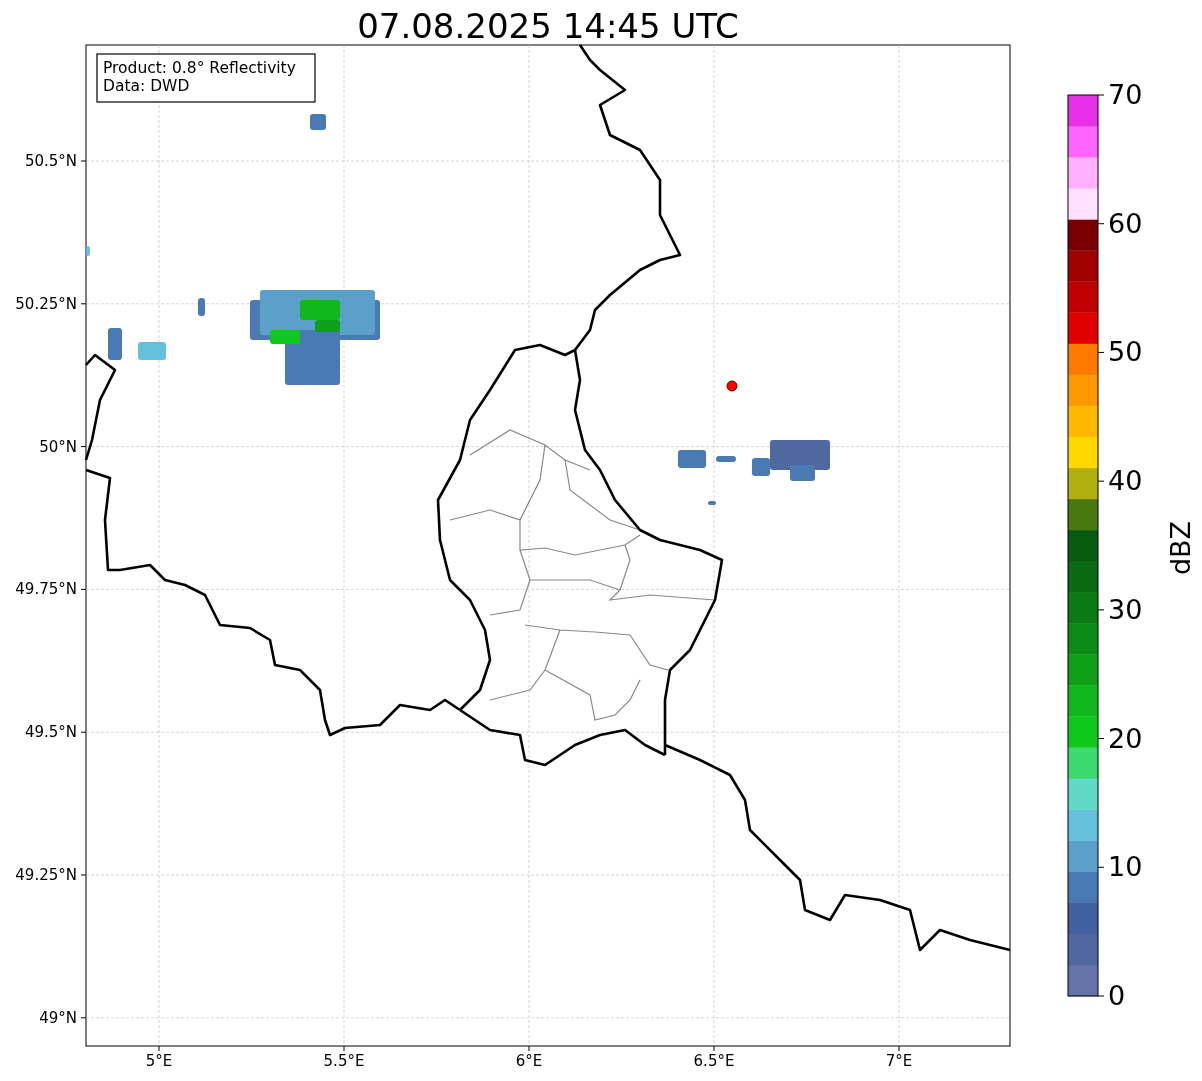 The width and height of the screenshot is (1202, 1081). What do you see at coordinates (146, 86) in the screenshot?
I see `info-text: Data: DWD` at bounding box center [146, 86].